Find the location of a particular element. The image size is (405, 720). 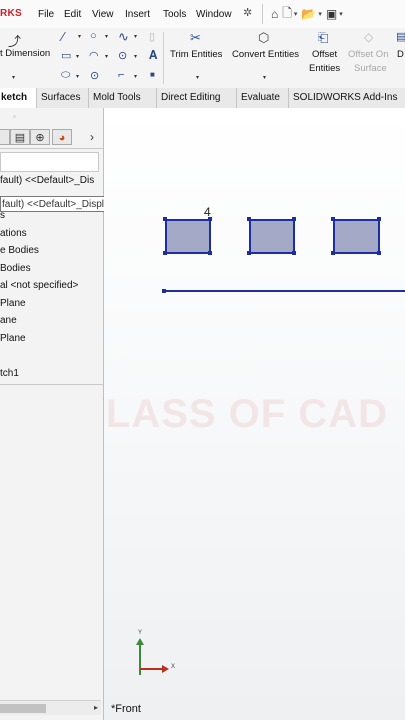

toolbar-separator is located at coordinates (262, 14).